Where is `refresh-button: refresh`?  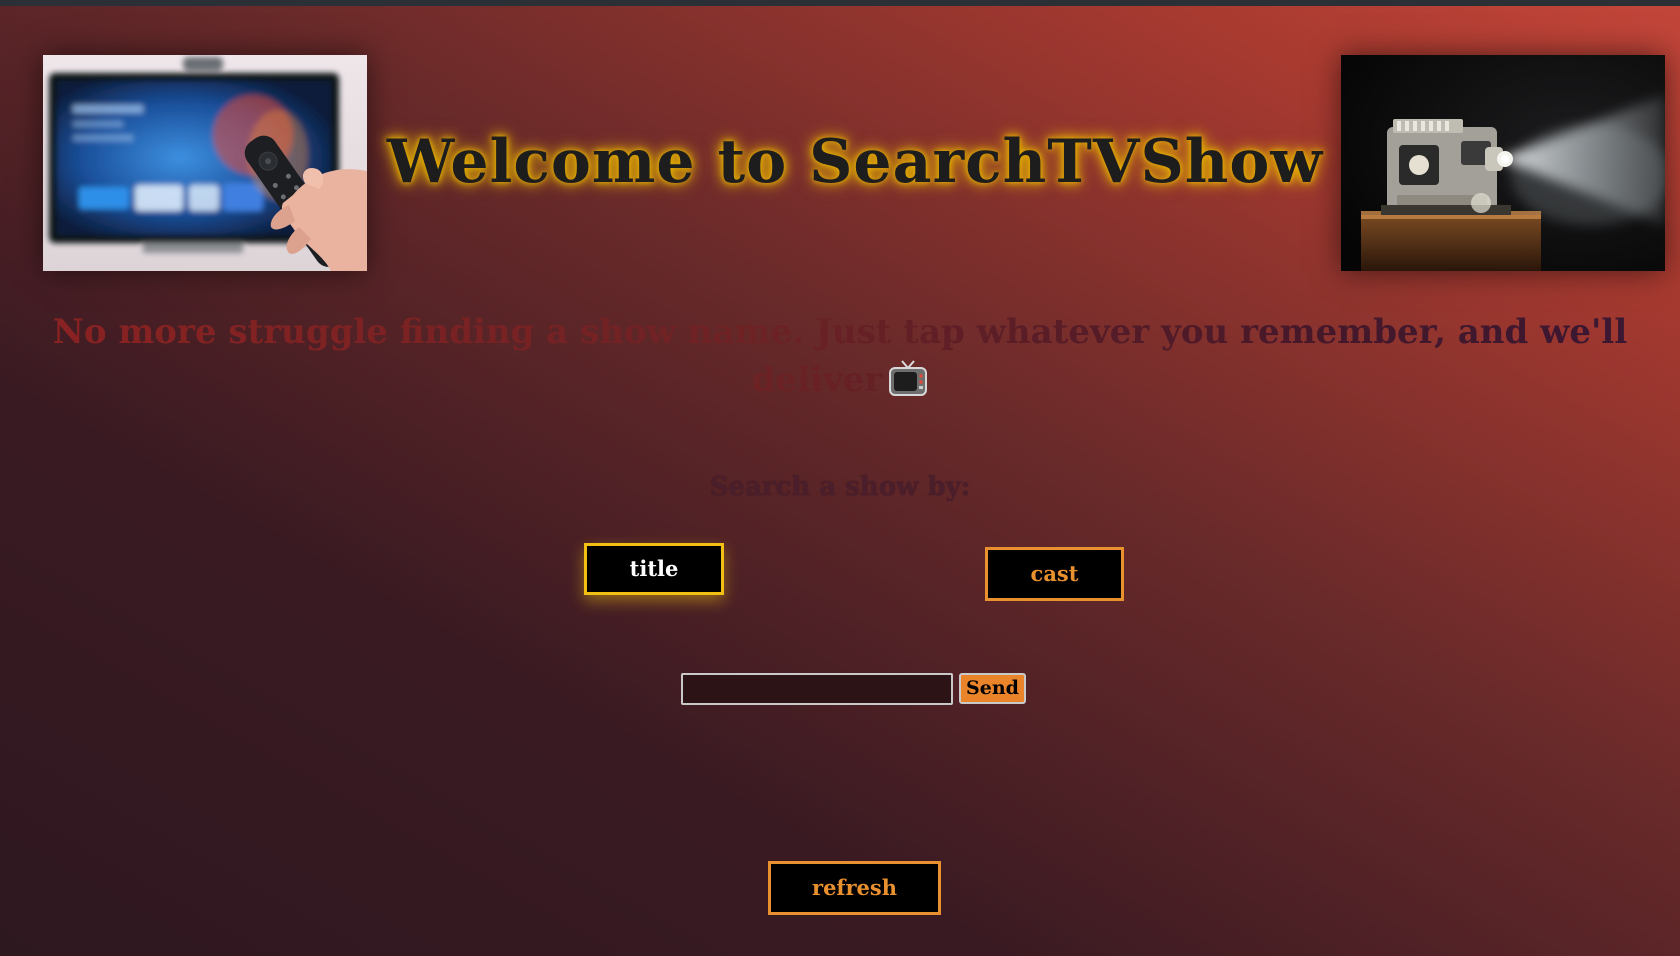
refresh-button: refresh is located at coordinates (854, 888).